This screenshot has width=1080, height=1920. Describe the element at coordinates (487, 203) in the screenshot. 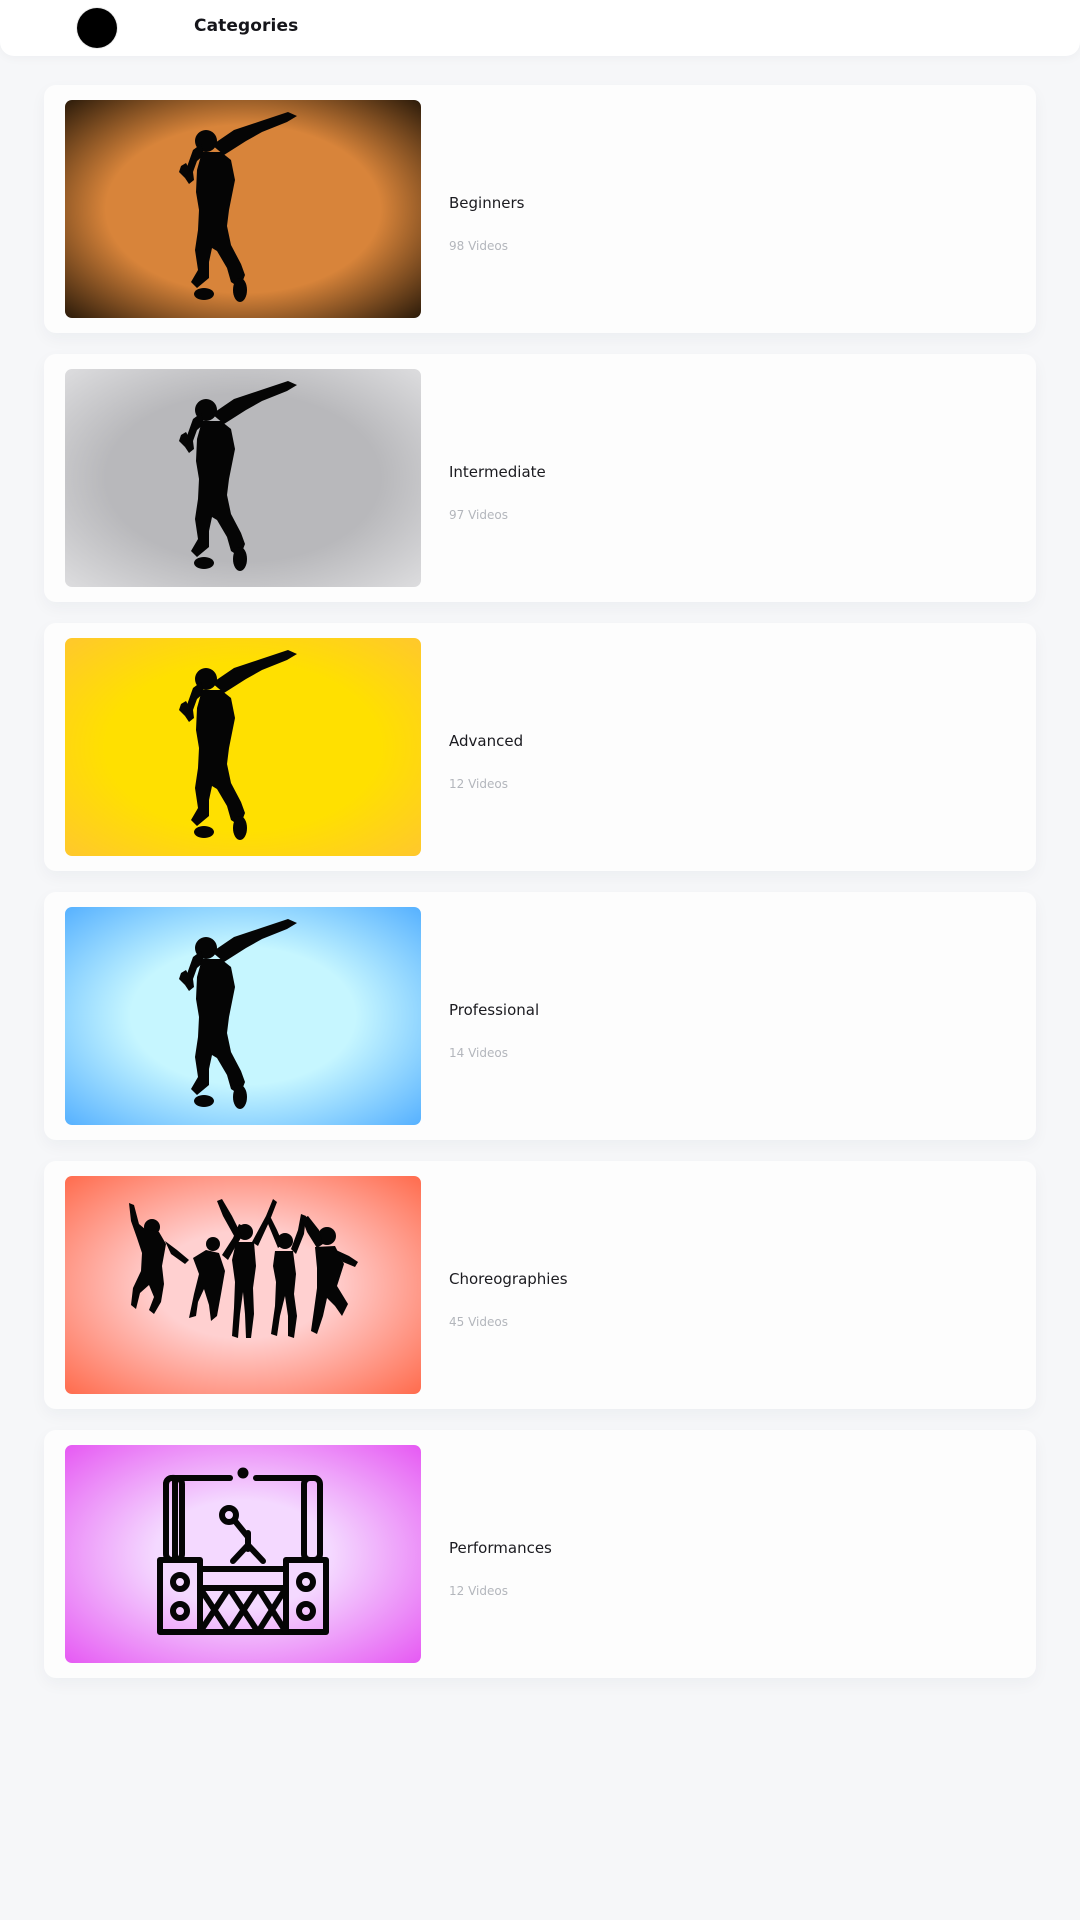

I see `category-title: Beginners` at that location.